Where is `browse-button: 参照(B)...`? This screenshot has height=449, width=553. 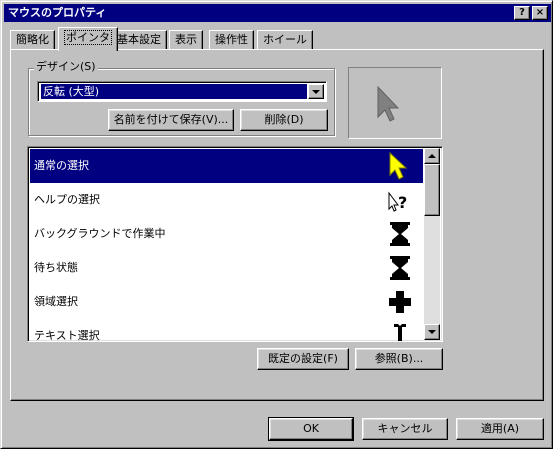 browse-button: 参照(B)... is located at coordinates (399, 359).